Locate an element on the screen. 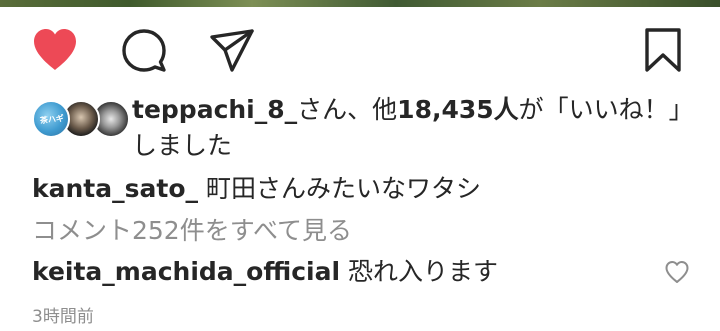 The image size is (720, 331). comment-item: keita_machida_official 恐れ入ります is located at coordinates (362, 273).